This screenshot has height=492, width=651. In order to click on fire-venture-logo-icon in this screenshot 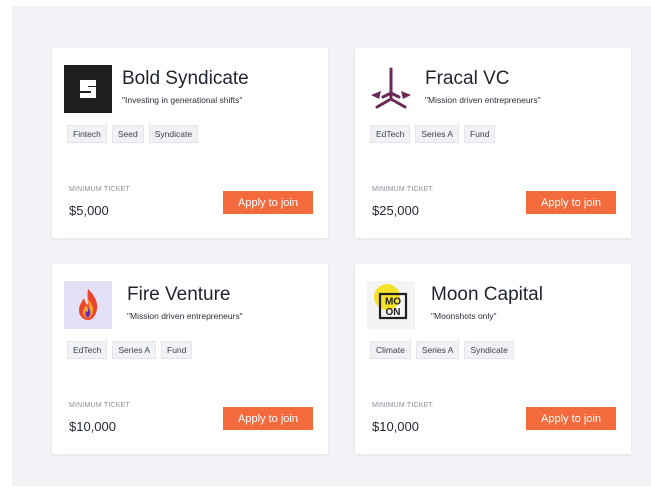, I will do `click(88, 305)`.